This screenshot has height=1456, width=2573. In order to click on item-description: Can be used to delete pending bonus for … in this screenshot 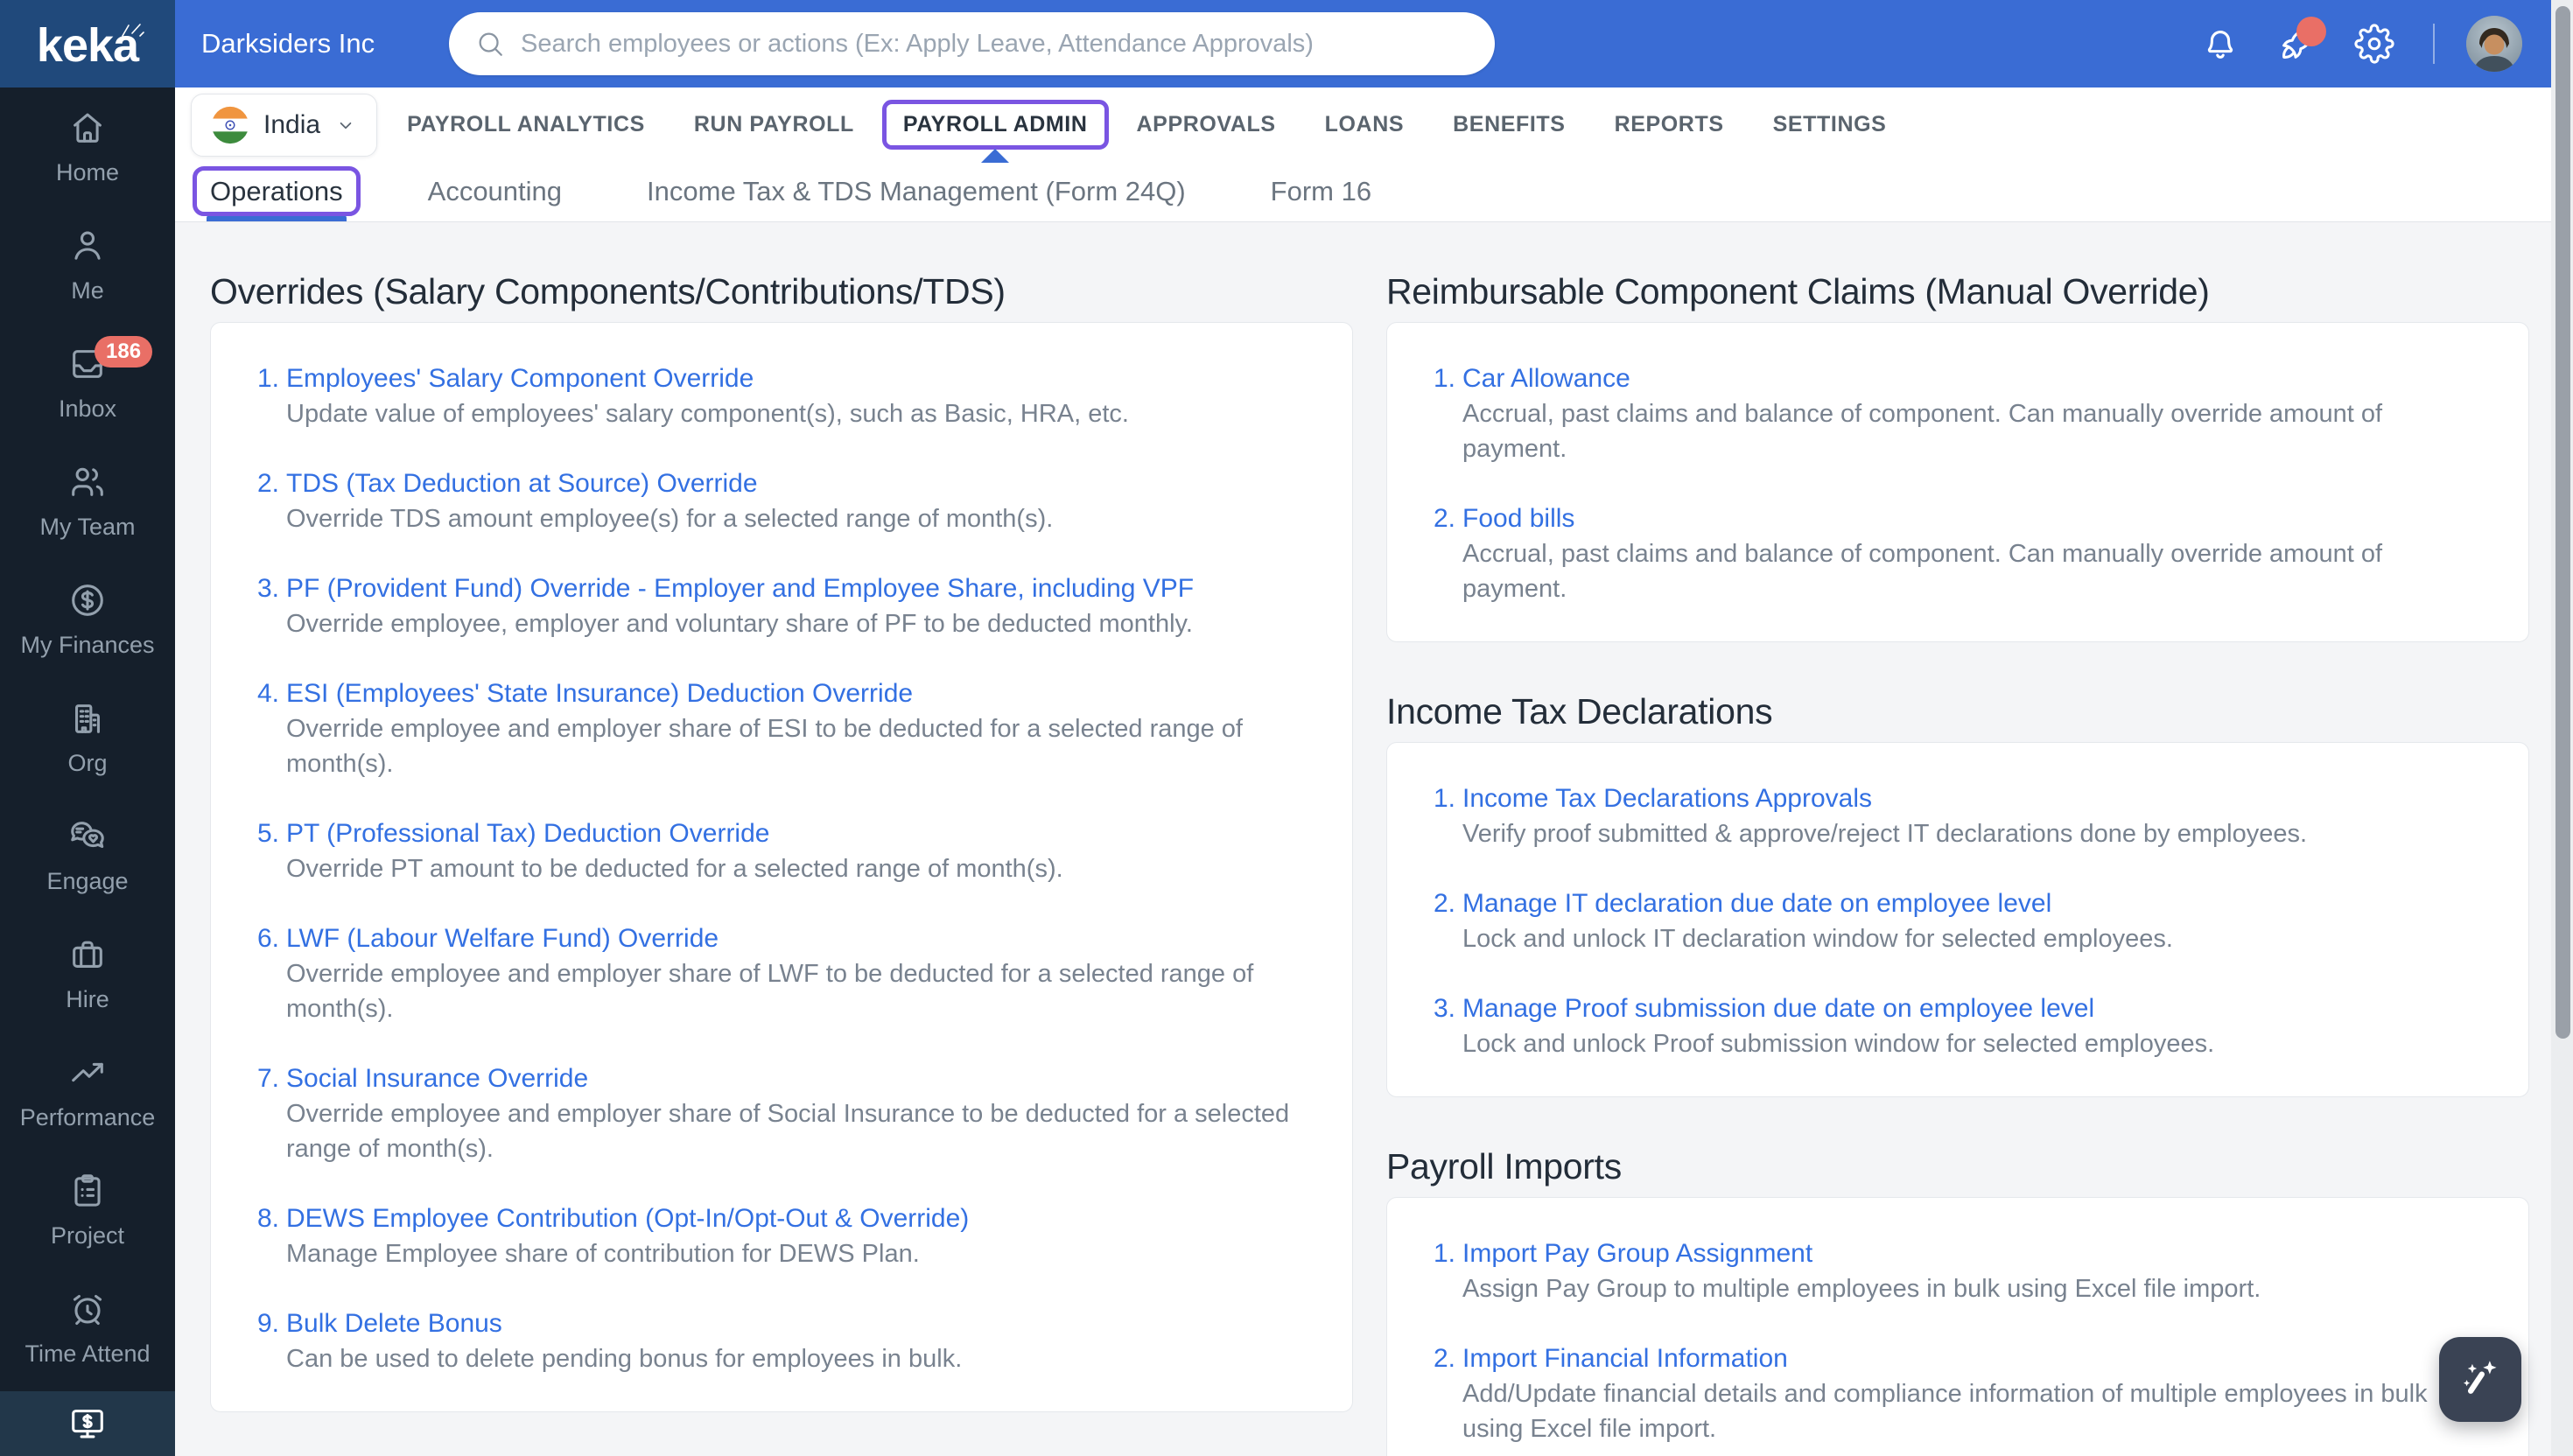, I will do `click(624, 1359)`.